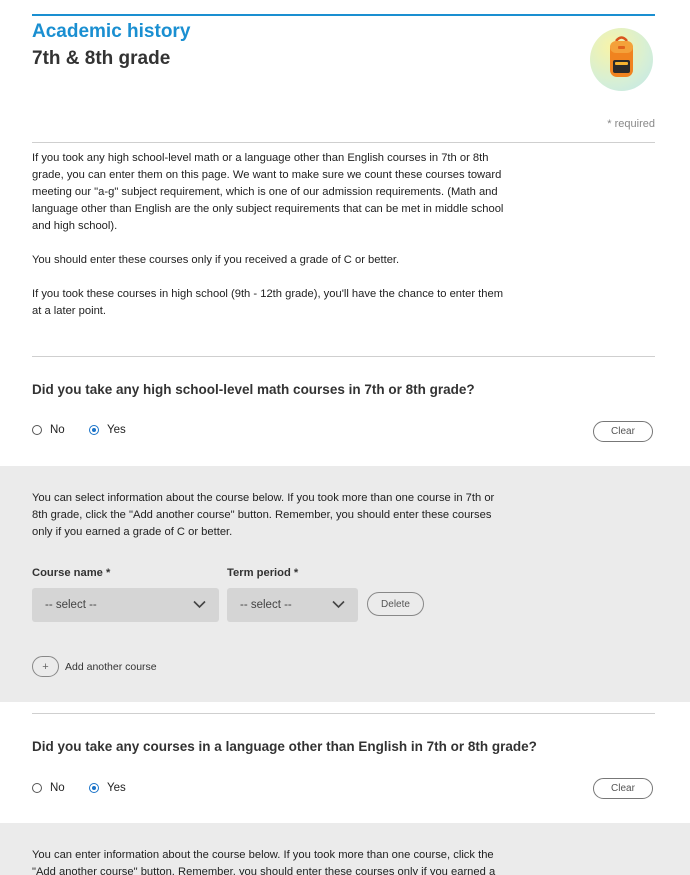  I want to click on course-name-label: Course name *, so click(71, 573).